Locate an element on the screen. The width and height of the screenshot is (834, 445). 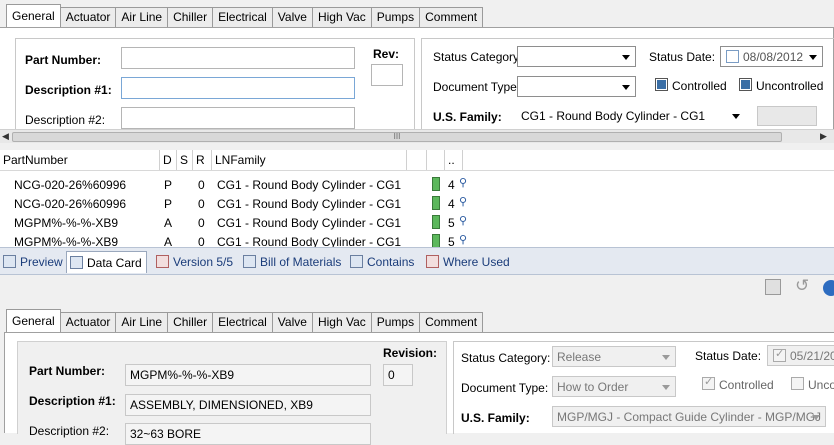
card-part-number-label: Part Number: is located at coordinates (67, 371).